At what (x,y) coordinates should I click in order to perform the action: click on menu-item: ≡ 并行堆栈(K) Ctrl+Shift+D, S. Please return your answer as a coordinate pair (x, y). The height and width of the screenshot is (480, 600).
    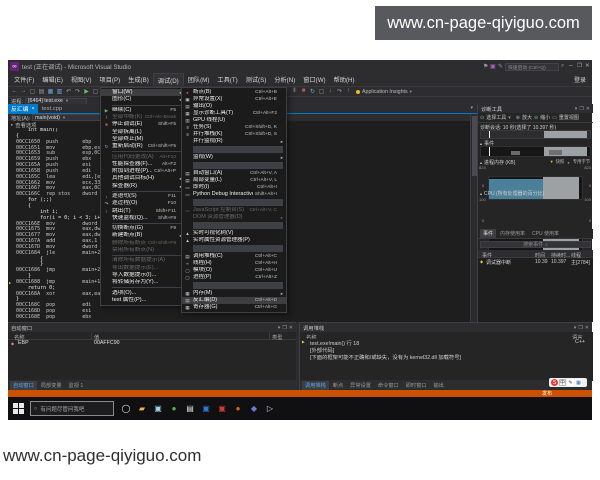
    Looking at the image, I should click on (234, 134).